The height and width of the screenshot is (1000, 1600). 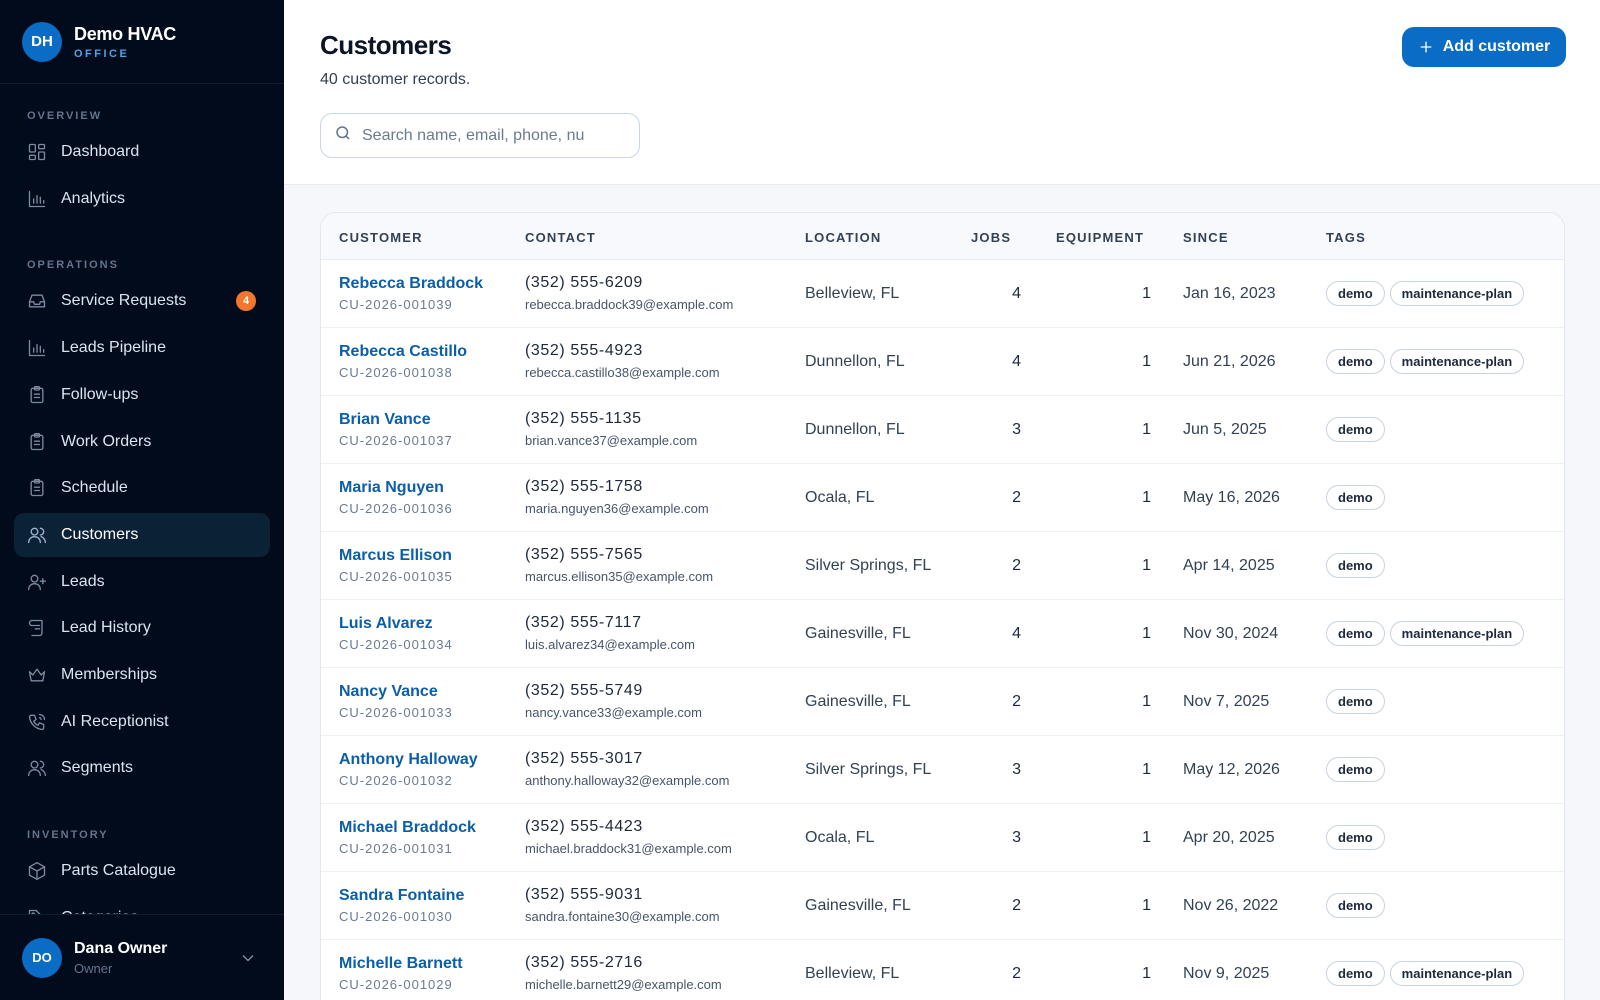 I want to click on customer-name-link: Michael Braddock, so click(x=407, y=828).